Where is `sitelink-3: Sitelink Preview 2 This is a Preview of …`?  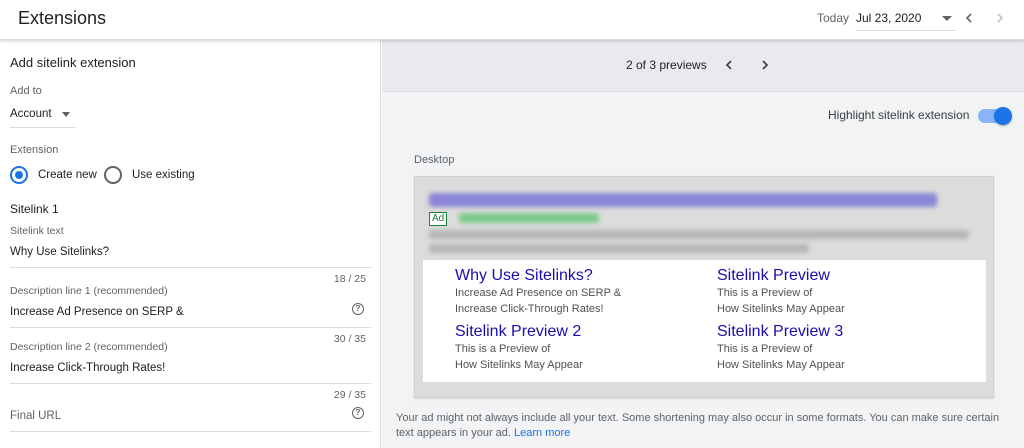 sitelink-3: Sitelink Preview 2 This is a Preview of … is located at coordinates (519, 348).